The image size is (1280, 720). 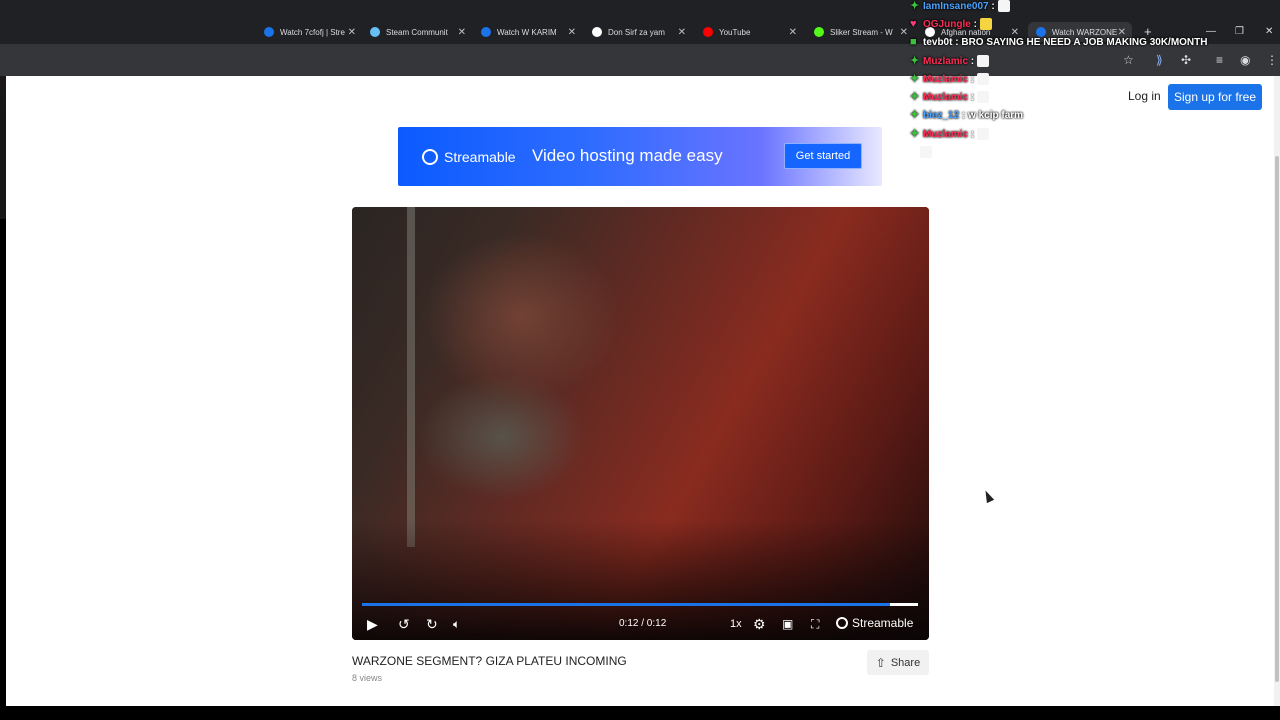 I want to click on chat-user: OGJungle, so click(x=947, y=24).